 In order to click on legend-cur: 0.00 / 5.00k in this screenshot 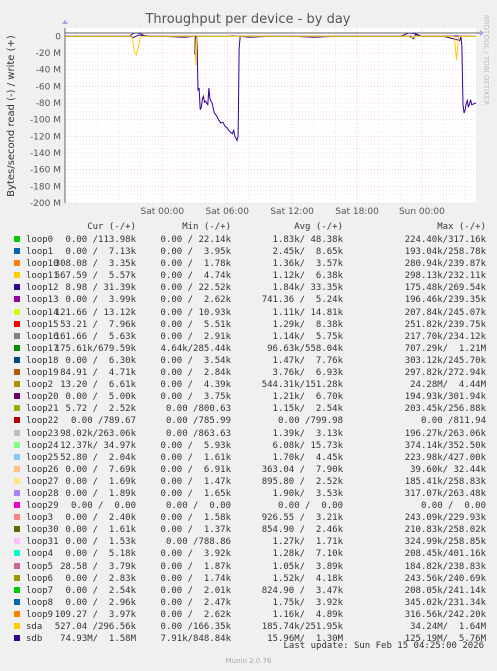, I will do `click(100, 397)`.